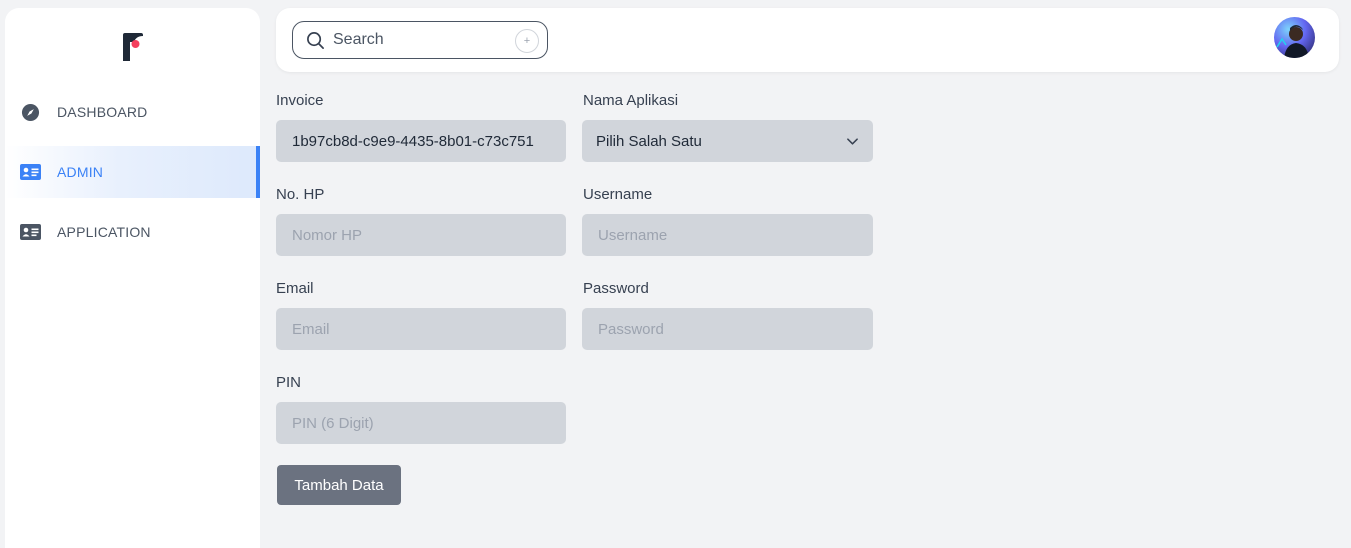  What do you see at coordinates (649, 141) in the screenshot?
I see `app-name-select-value: Pilih Salah Satu` at bounding box center [649, 141].